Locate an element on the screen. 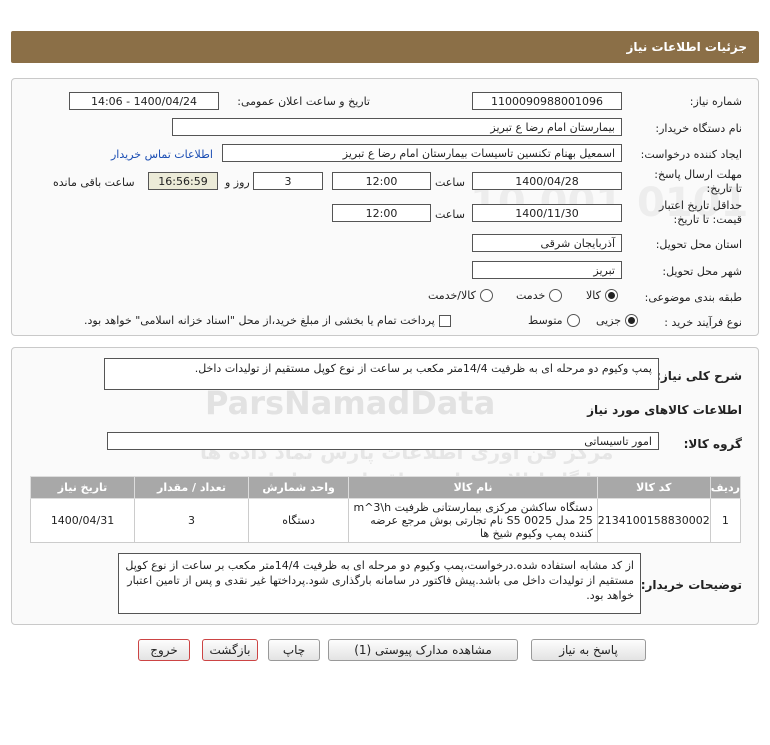  reply-time-field: 12:00 is located at coordinates (381, 181).